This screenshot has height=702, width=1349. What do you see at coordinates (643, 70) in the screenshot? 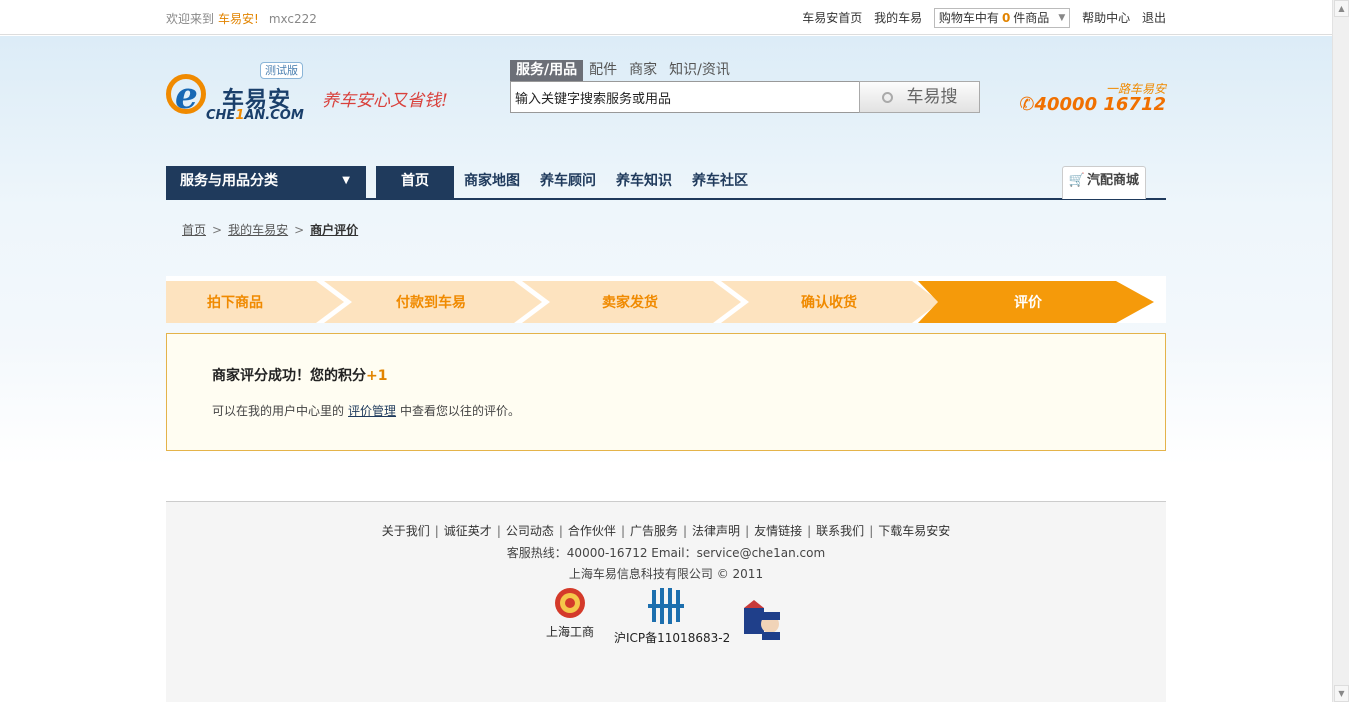
I see `search-tab-merchants: 商家` at bounding box center [643, 70].